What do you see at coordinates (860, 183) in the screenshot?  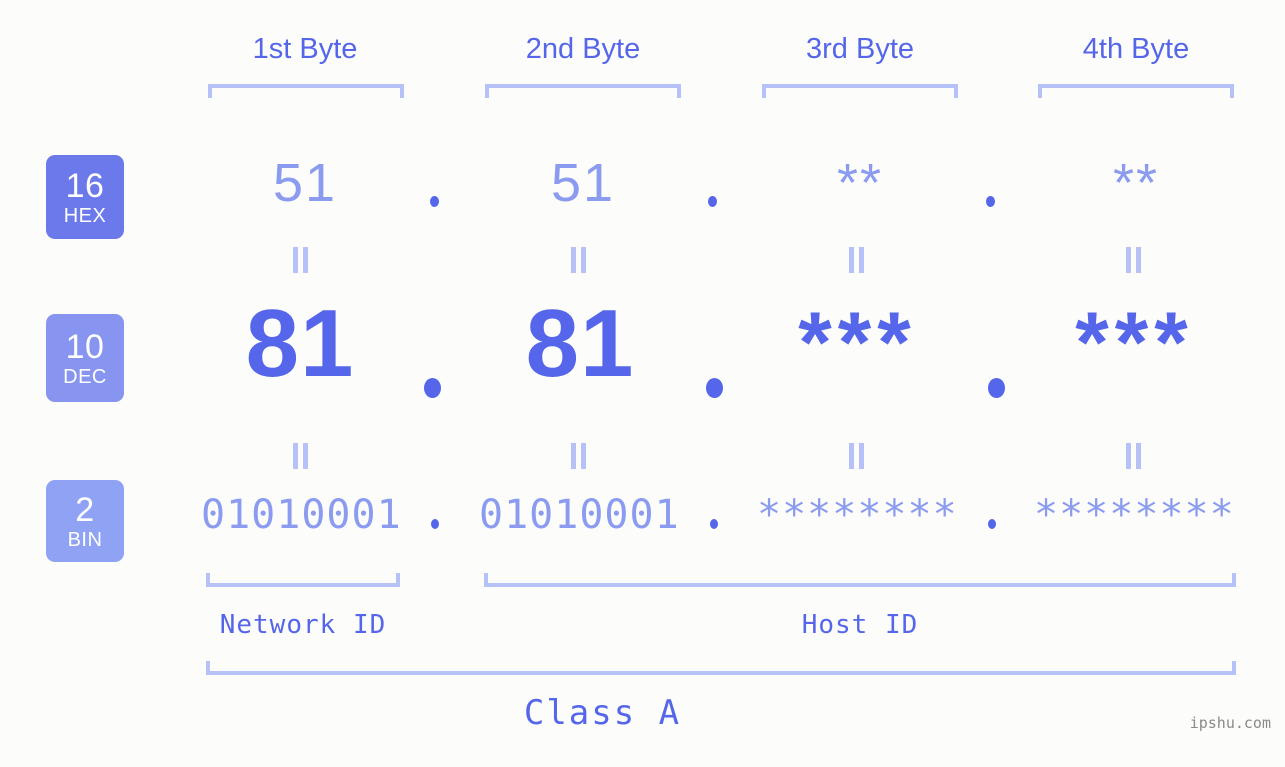 I see `hex-byte-3: **` at bounding box center [860, 183].